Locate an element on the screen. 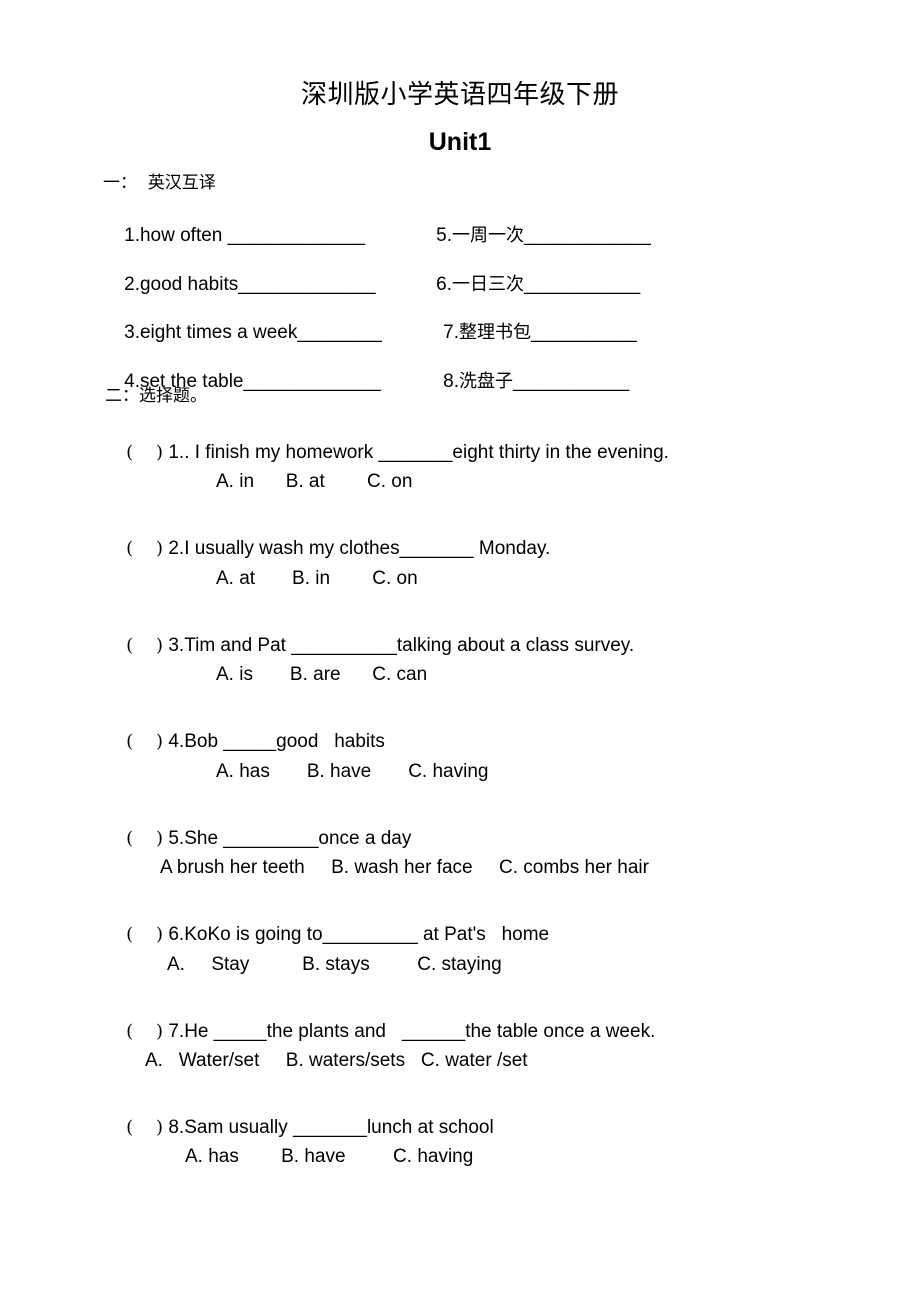 Image resolution: width=920 pixels, height=1302 pixels. question-number: 1.. is located at coordinates (179, 452).